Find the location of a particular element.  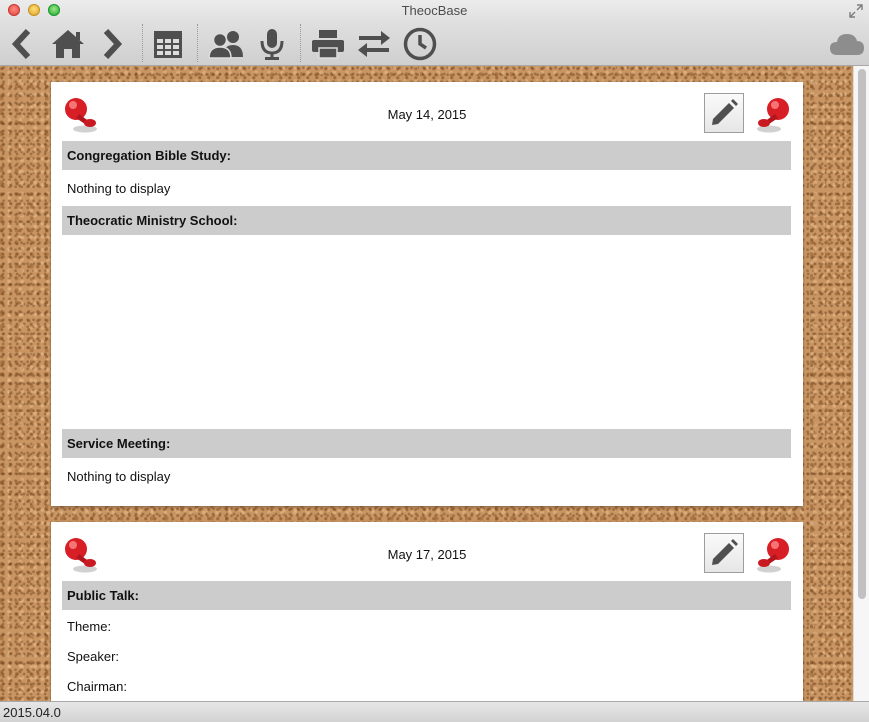

forward-button is located at coordinates (112, 44).